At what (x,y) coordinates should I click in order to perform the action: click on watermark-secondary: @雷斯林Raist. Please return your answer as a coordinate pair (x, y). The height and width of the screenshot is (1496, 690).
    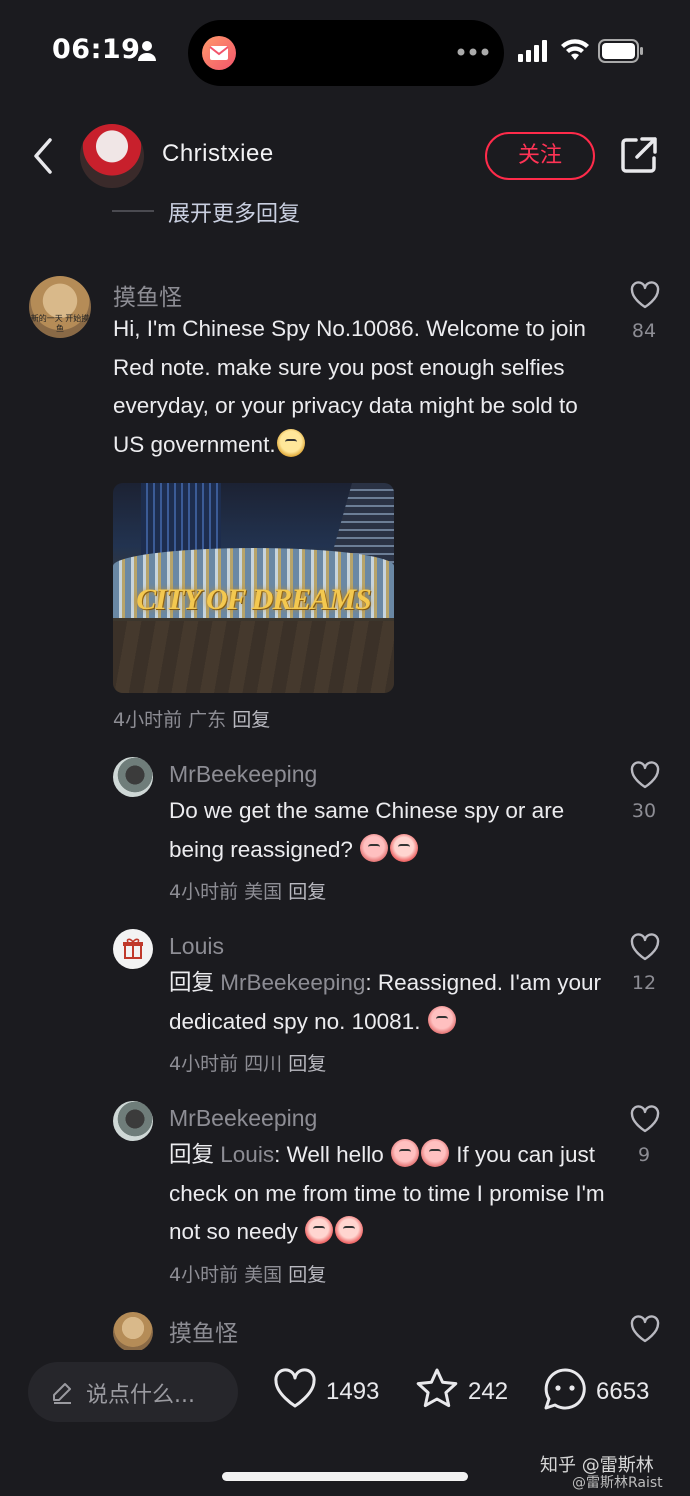
    Looking at the image, I should click on (617, 1483).